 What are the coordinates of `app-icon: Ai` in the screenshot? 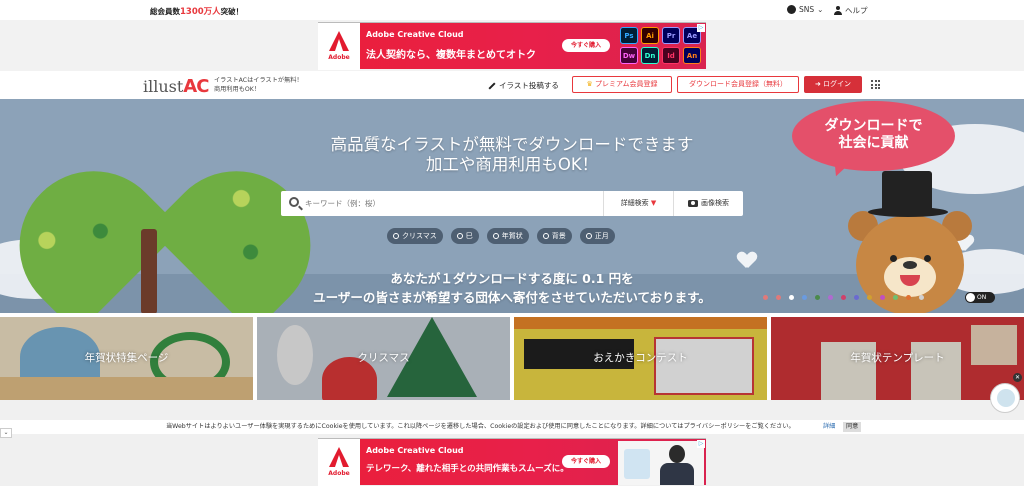 It's located at (650, 35).